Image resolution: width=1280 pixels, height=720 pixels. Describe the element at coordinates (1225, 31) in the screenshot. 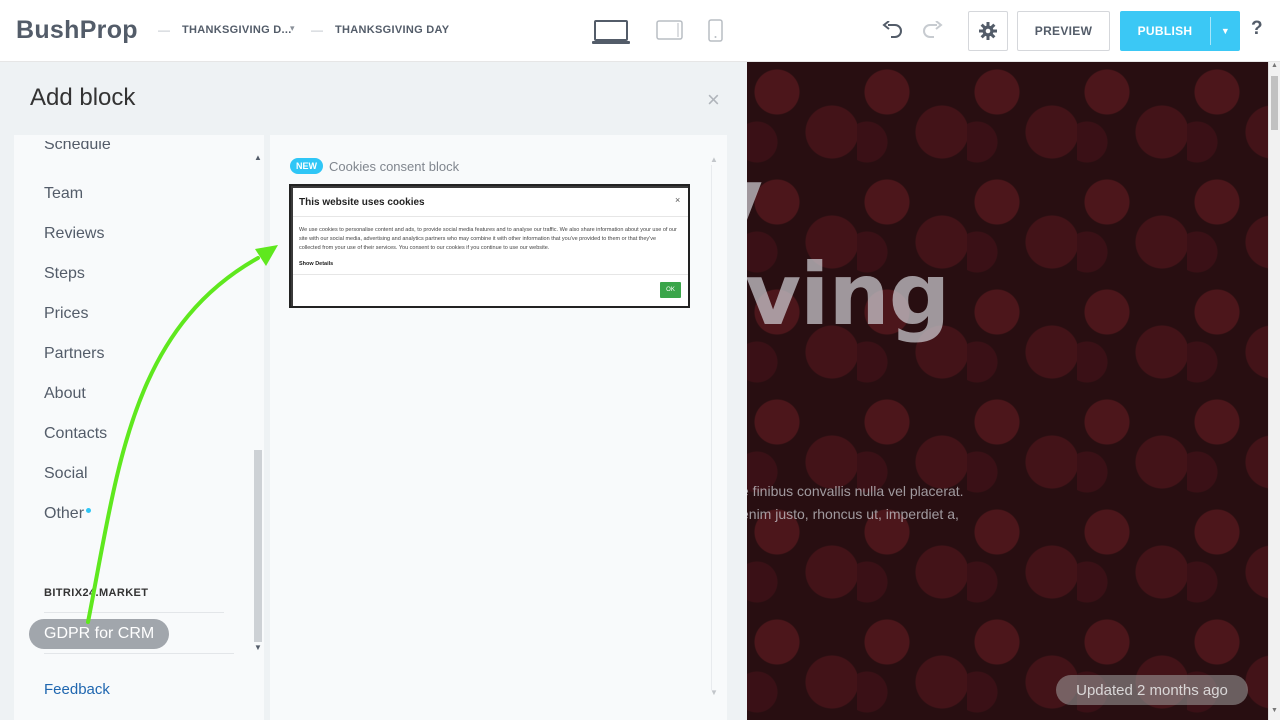

I see `chevron-down-icon: ▼` at that location.